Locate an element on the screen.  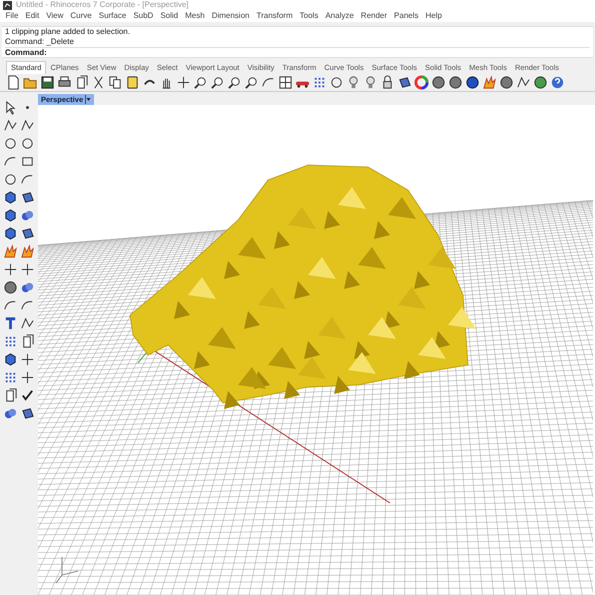
command-history-line: Command: _Delete is located at coordinates (40, 41).